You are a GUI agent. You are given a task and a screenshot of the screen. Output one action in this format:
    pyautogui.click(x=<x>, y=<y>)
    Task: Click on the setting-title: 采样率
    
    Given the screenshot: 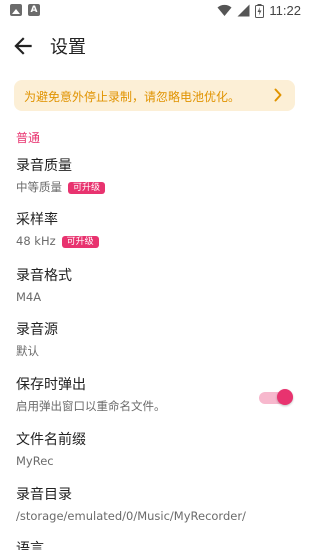 What is the action you would take?
    pyautogui.click(x=37, y=220)
    